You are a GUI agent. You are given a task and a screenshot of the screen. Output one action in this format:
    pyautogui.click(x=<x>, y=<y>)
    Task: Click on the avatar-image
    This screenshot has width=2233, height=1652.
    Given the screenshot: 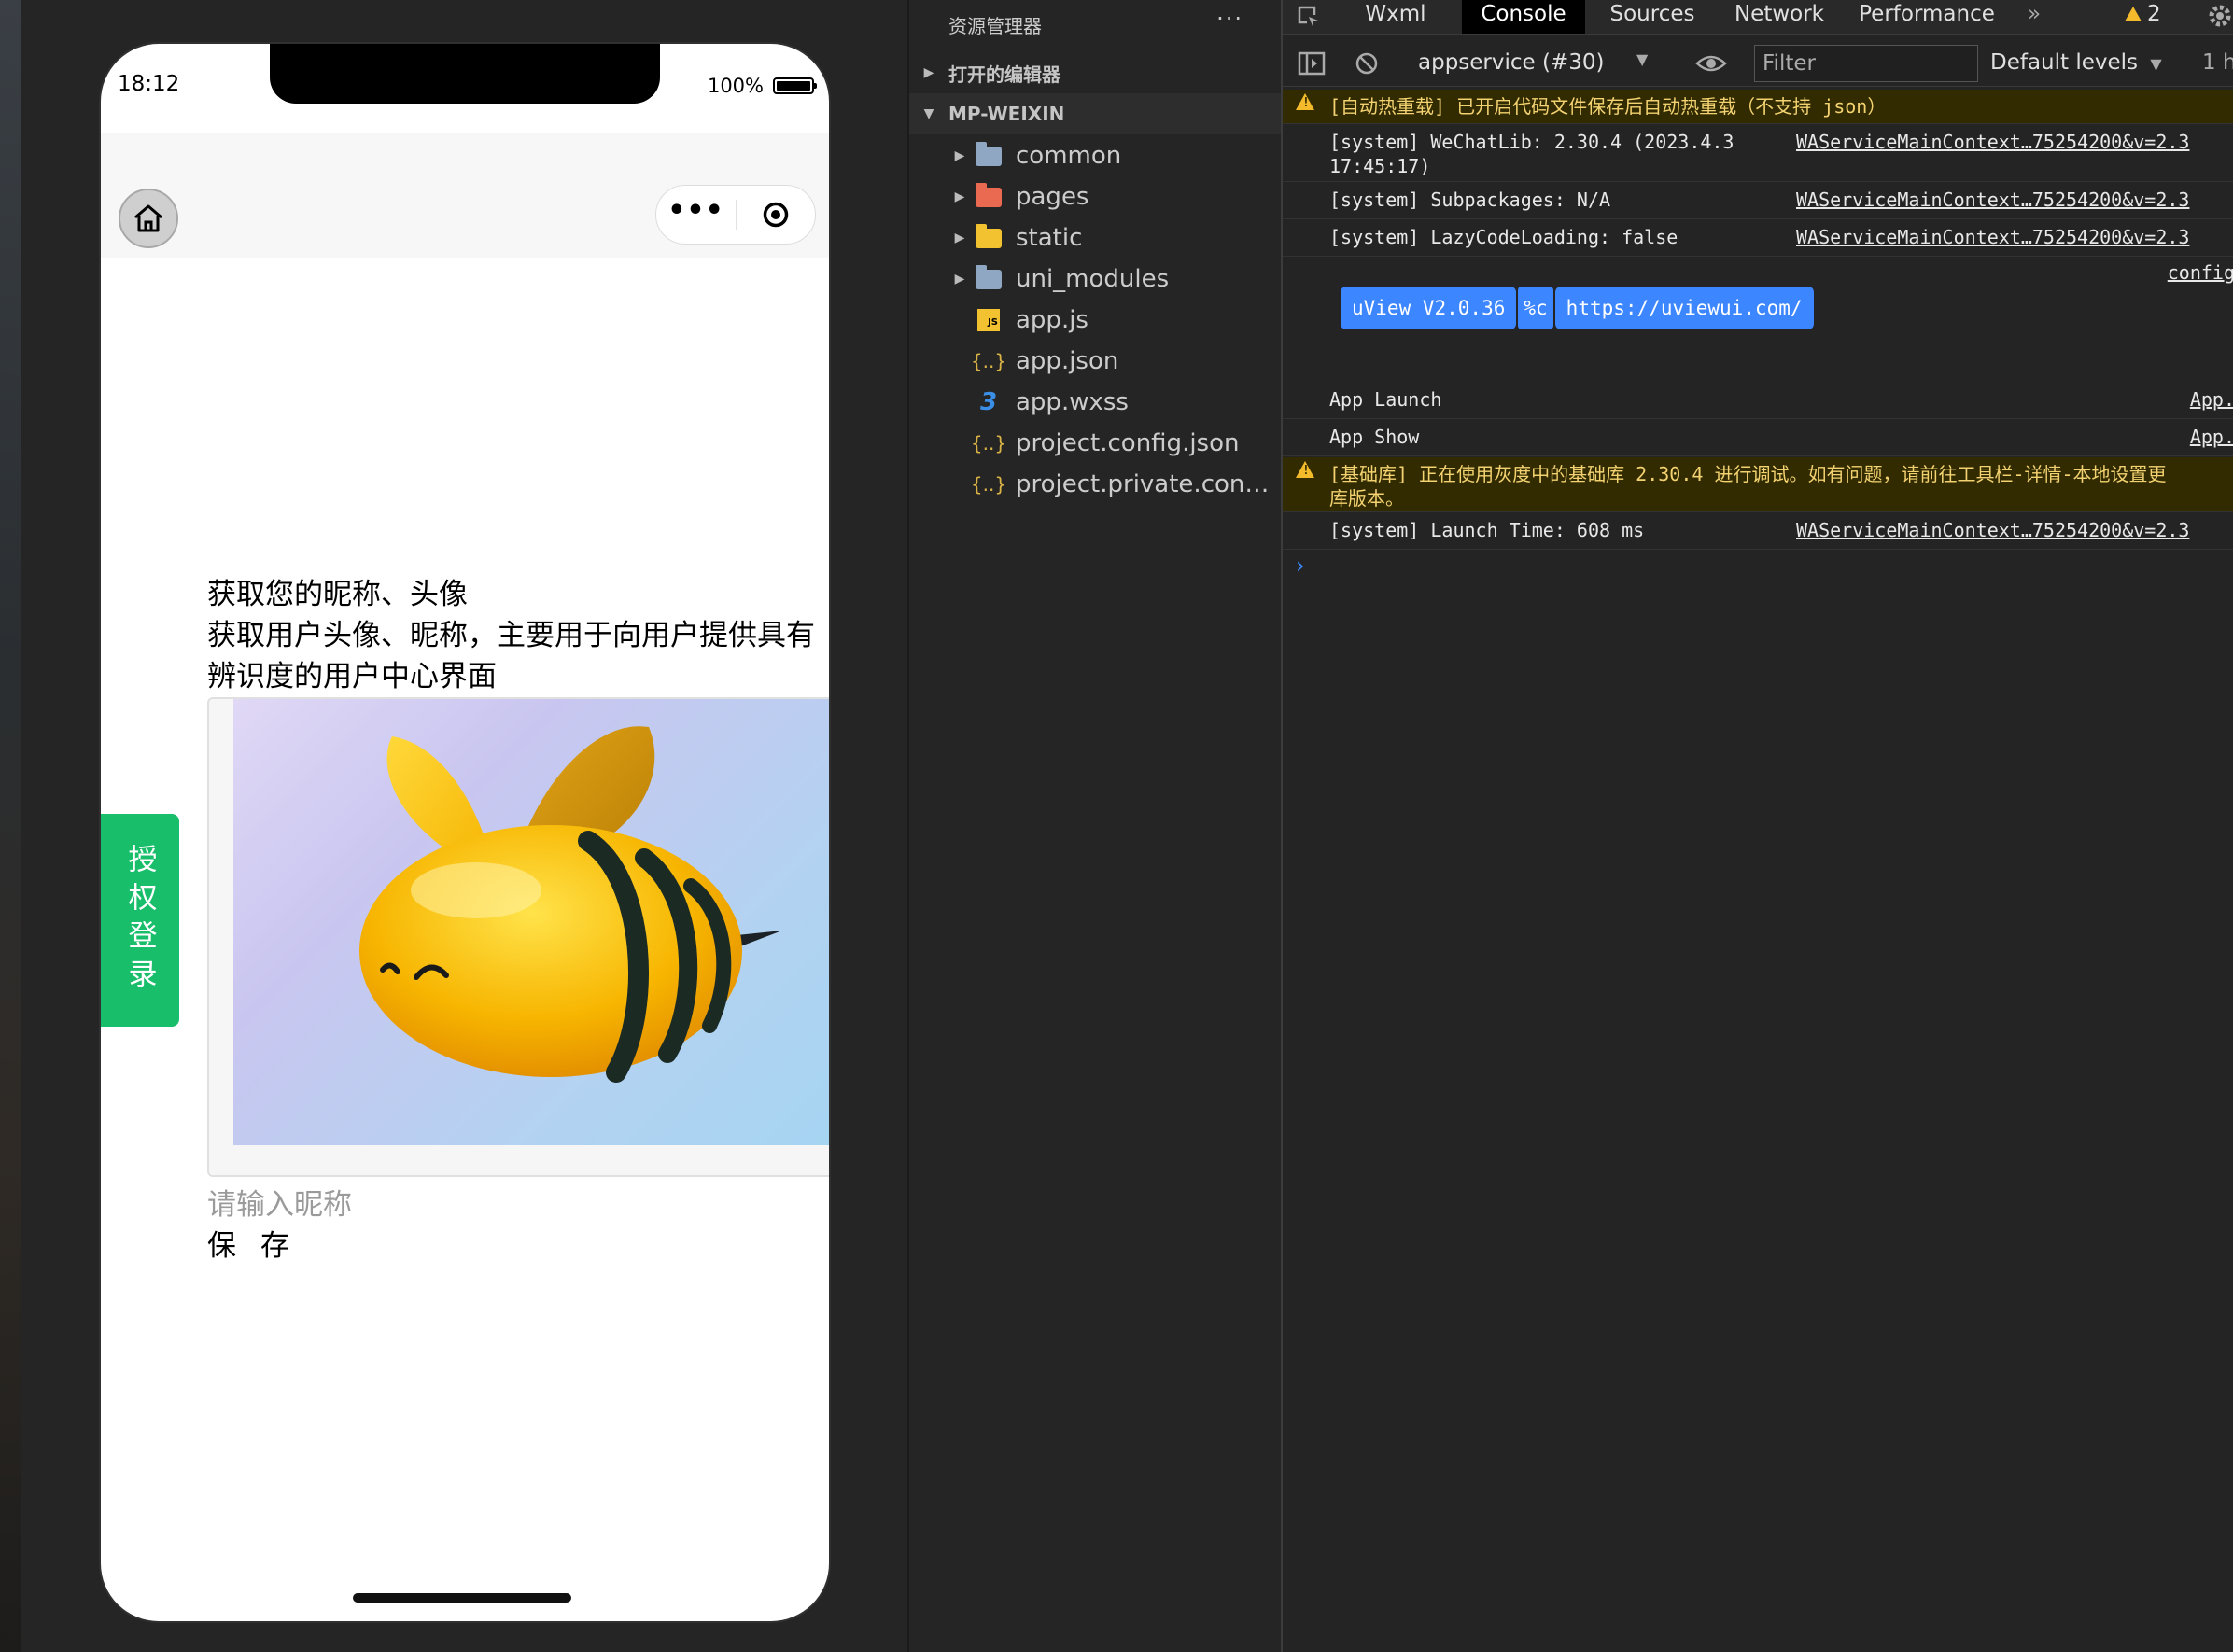 What is the action you would take?
    pyautogui.click(x=531, y=922)
    